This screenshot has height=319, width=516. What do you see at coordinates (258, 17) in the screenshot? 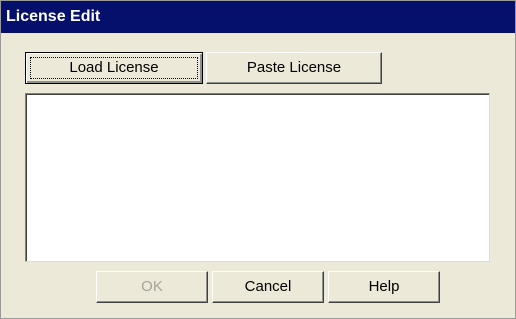
I see `dialog-title-bar: License Edit` at bounding box center [258, 17].